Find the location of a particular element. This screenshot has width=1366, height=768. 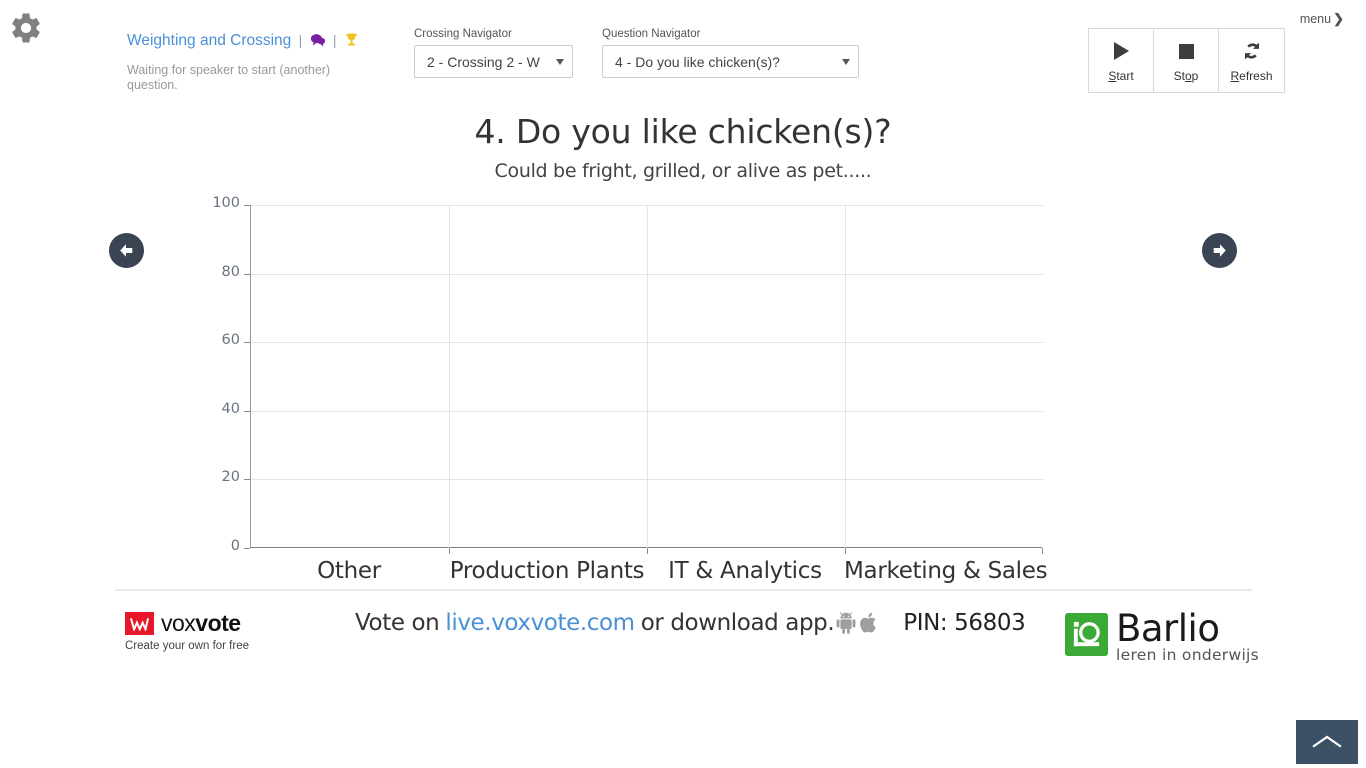

barlio-logo: Barlio leren in onderwijs is located at coordinates (1162, 637).